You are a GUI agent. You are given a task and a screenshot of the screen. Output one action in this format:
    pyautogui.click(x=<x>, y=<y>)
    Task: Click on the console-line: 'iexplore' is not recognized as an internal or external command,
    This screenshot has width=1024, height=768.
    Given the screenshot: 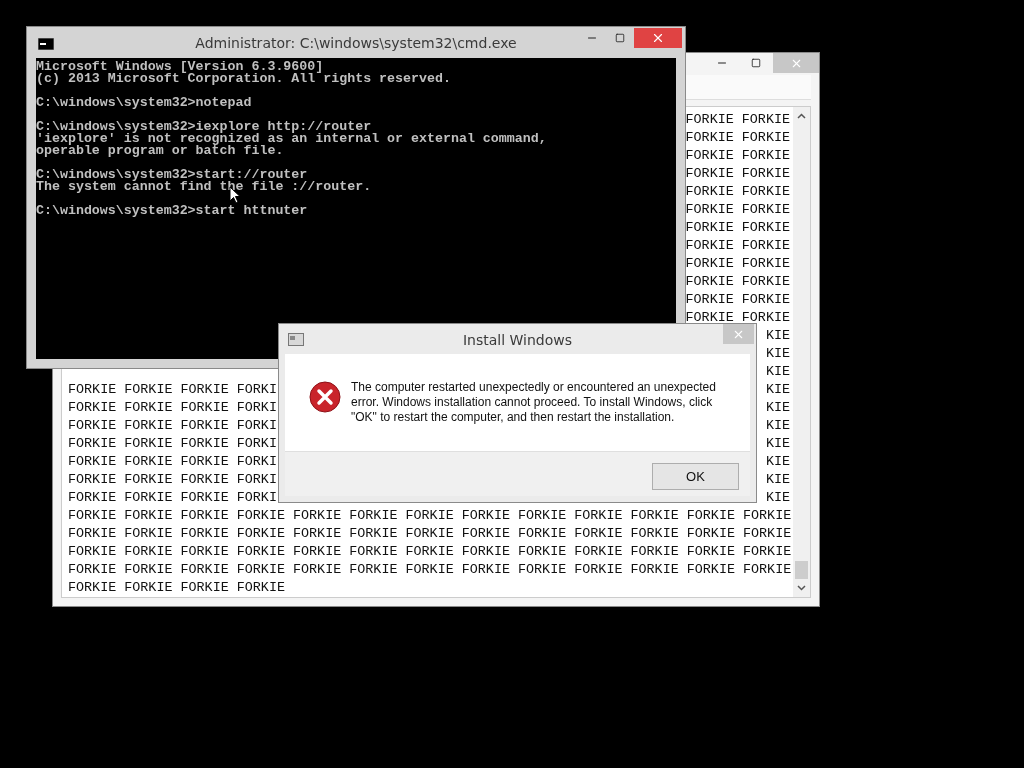 What is the action you would take?
    pyautogui.click(x=292, y=139)
    